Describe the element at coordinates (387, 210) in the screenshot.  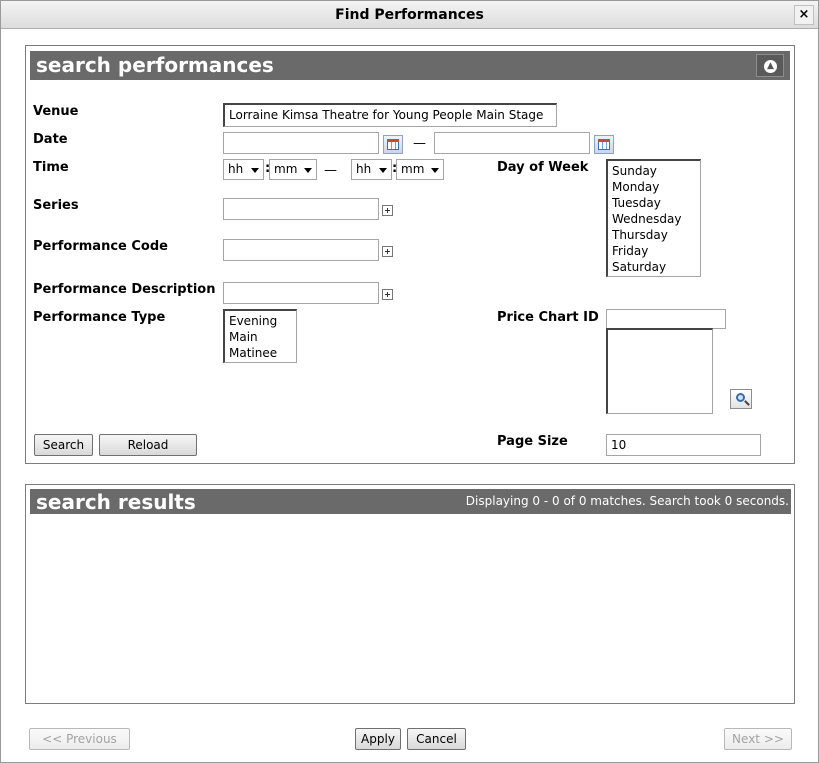
I see `series-add-icon` at that location.